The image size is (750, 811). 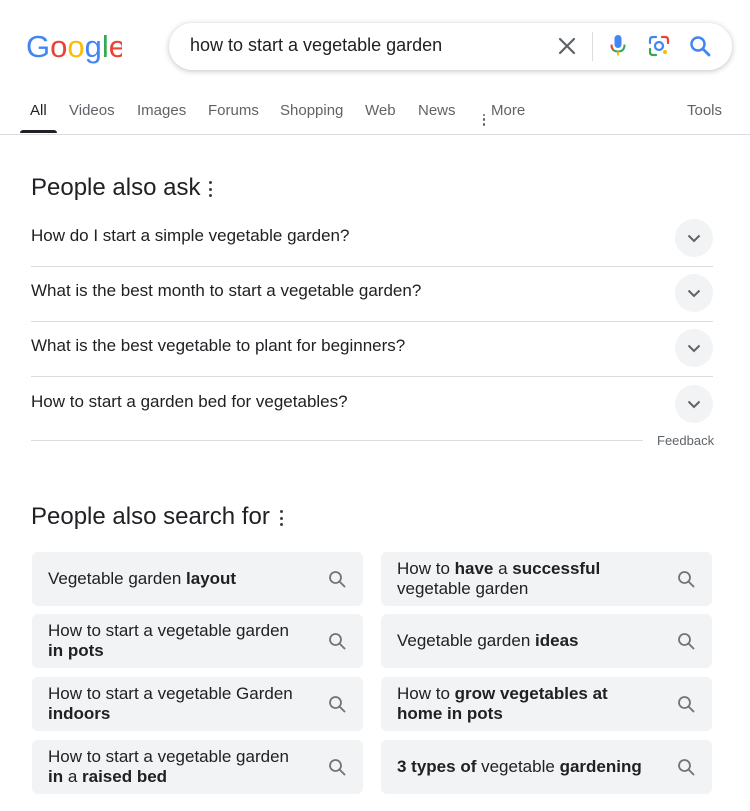 I want to click on related-search-chip: How to start a vegetable Garden indoors, so click(x=197, y=704).